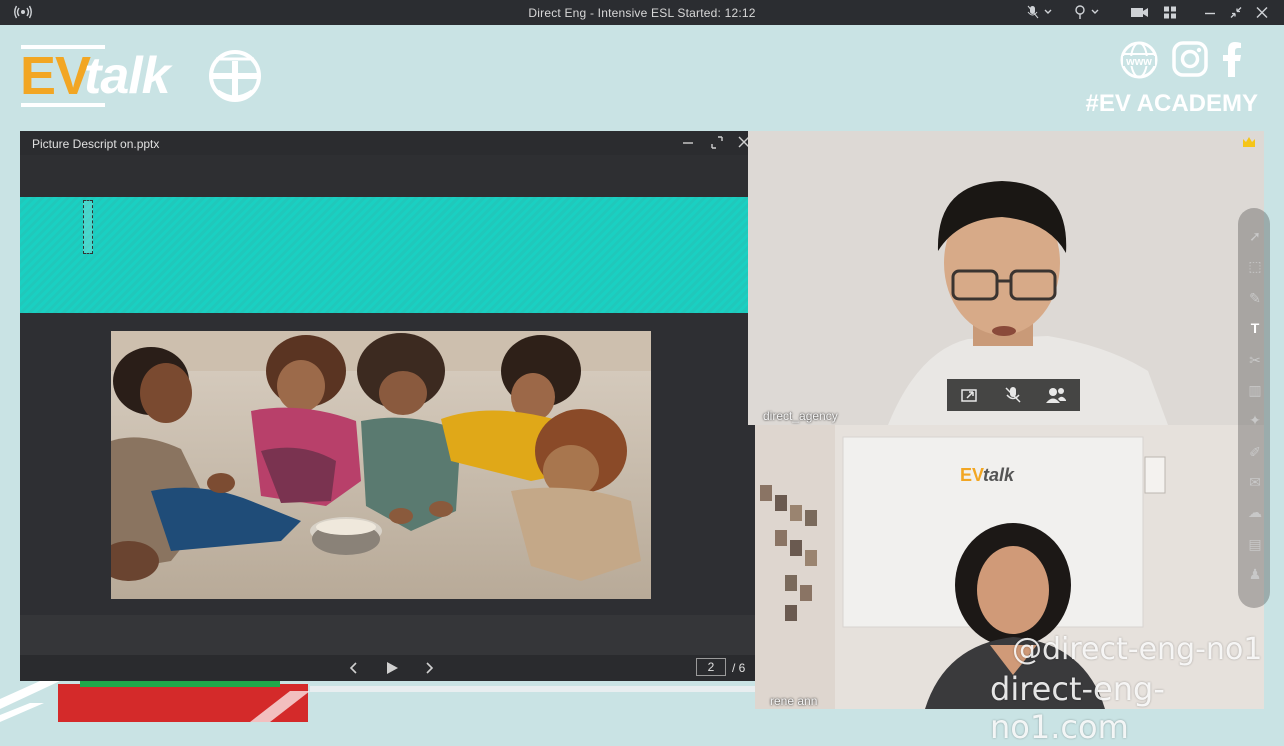 The image size is (1284, 746). What do you see at coordinates (1255, 390) in the screenshot?
I see `trash-icon: ▥` at bounding box center [1255, 390].